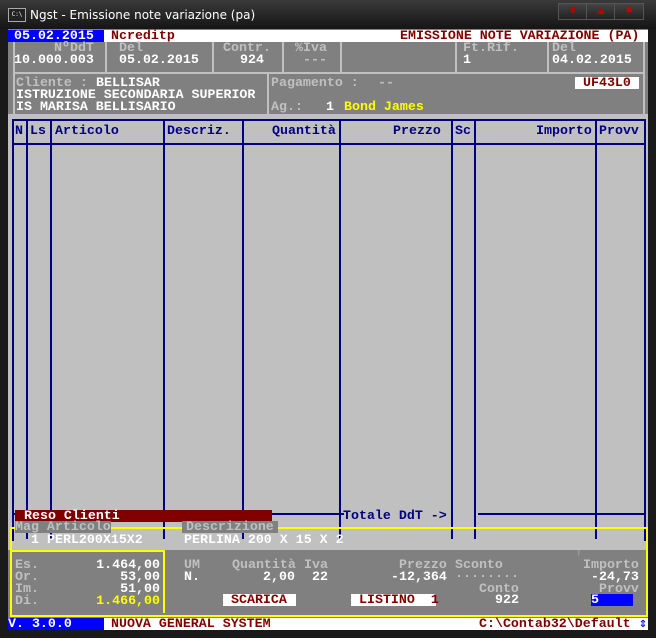  I want to click on provv-field: 5, so click(595, 599).